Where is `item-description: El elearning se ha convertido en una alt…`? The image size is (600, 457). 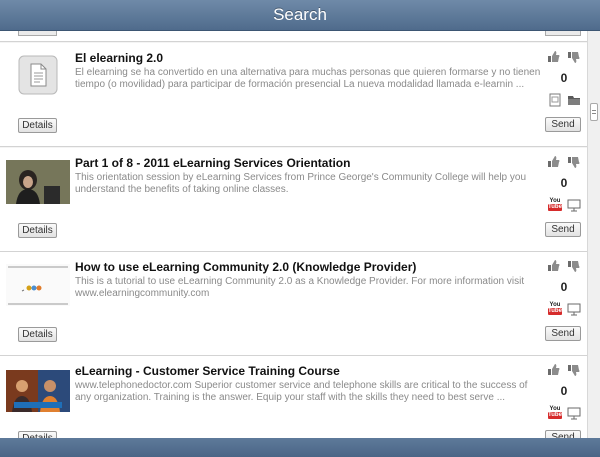
item-description: El elearning se ha convertido en una alt… is located at coordinates (308, 78).